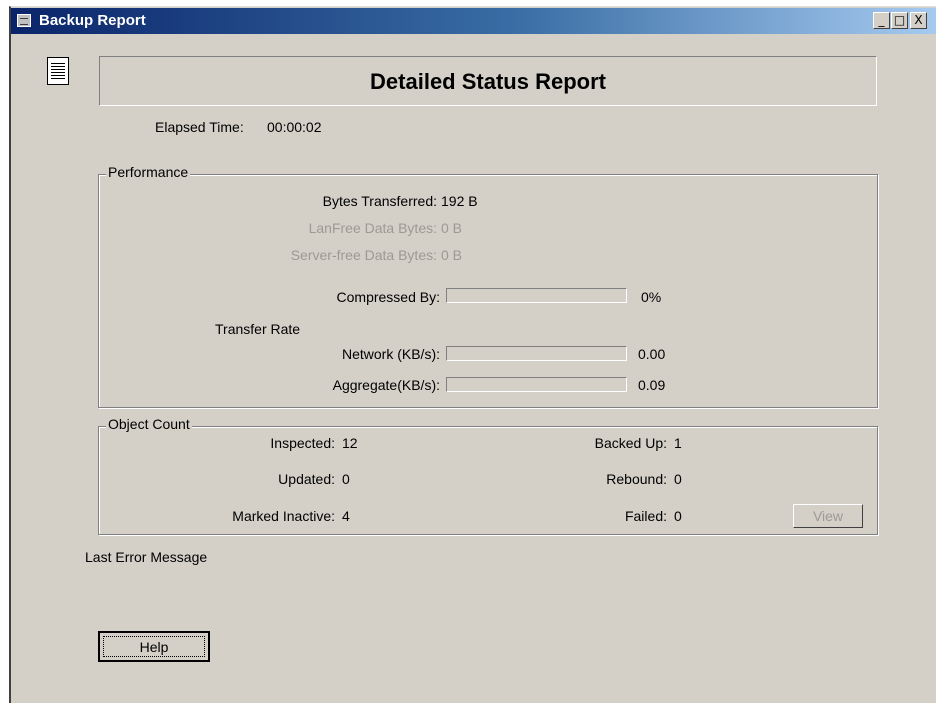 Image resolution: width=936 pixels, height=703 pixels. I want to click on view-button: View, so click(828, 516).